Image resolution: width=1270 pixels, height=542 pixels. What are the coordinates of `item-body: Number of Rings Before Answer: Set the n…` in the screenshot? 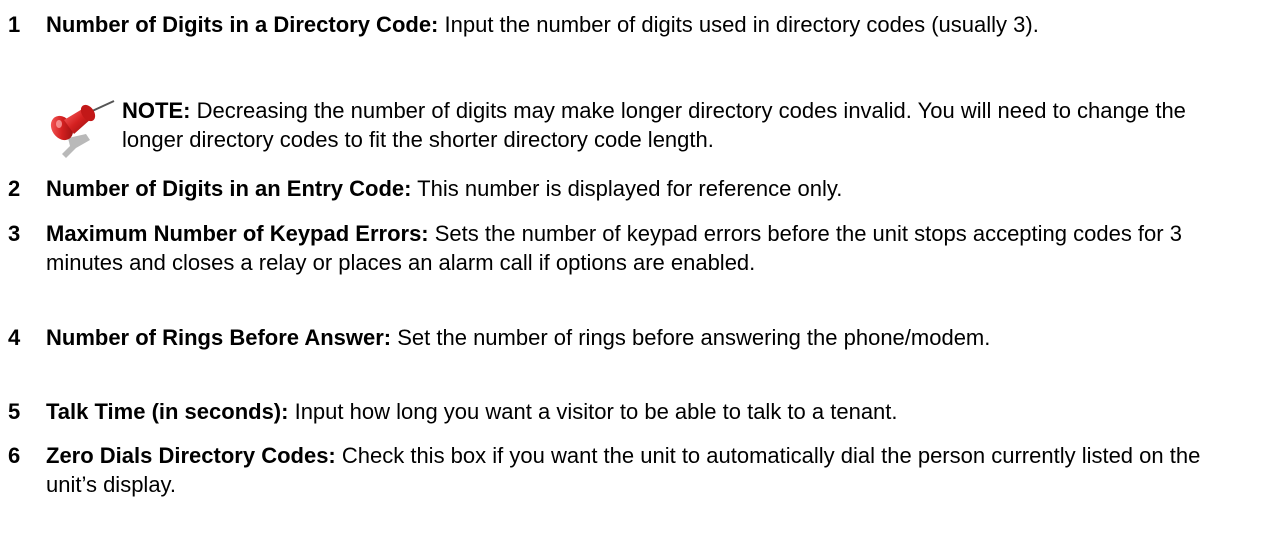 It's located at (650, 337).